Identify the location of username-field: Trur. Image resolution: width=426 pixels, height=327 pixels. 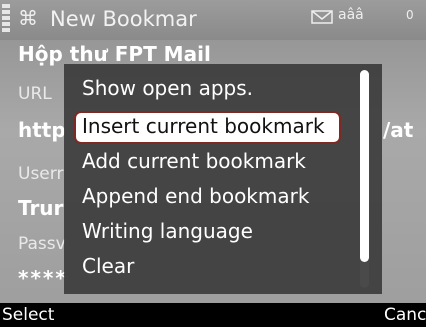
(40, 208).